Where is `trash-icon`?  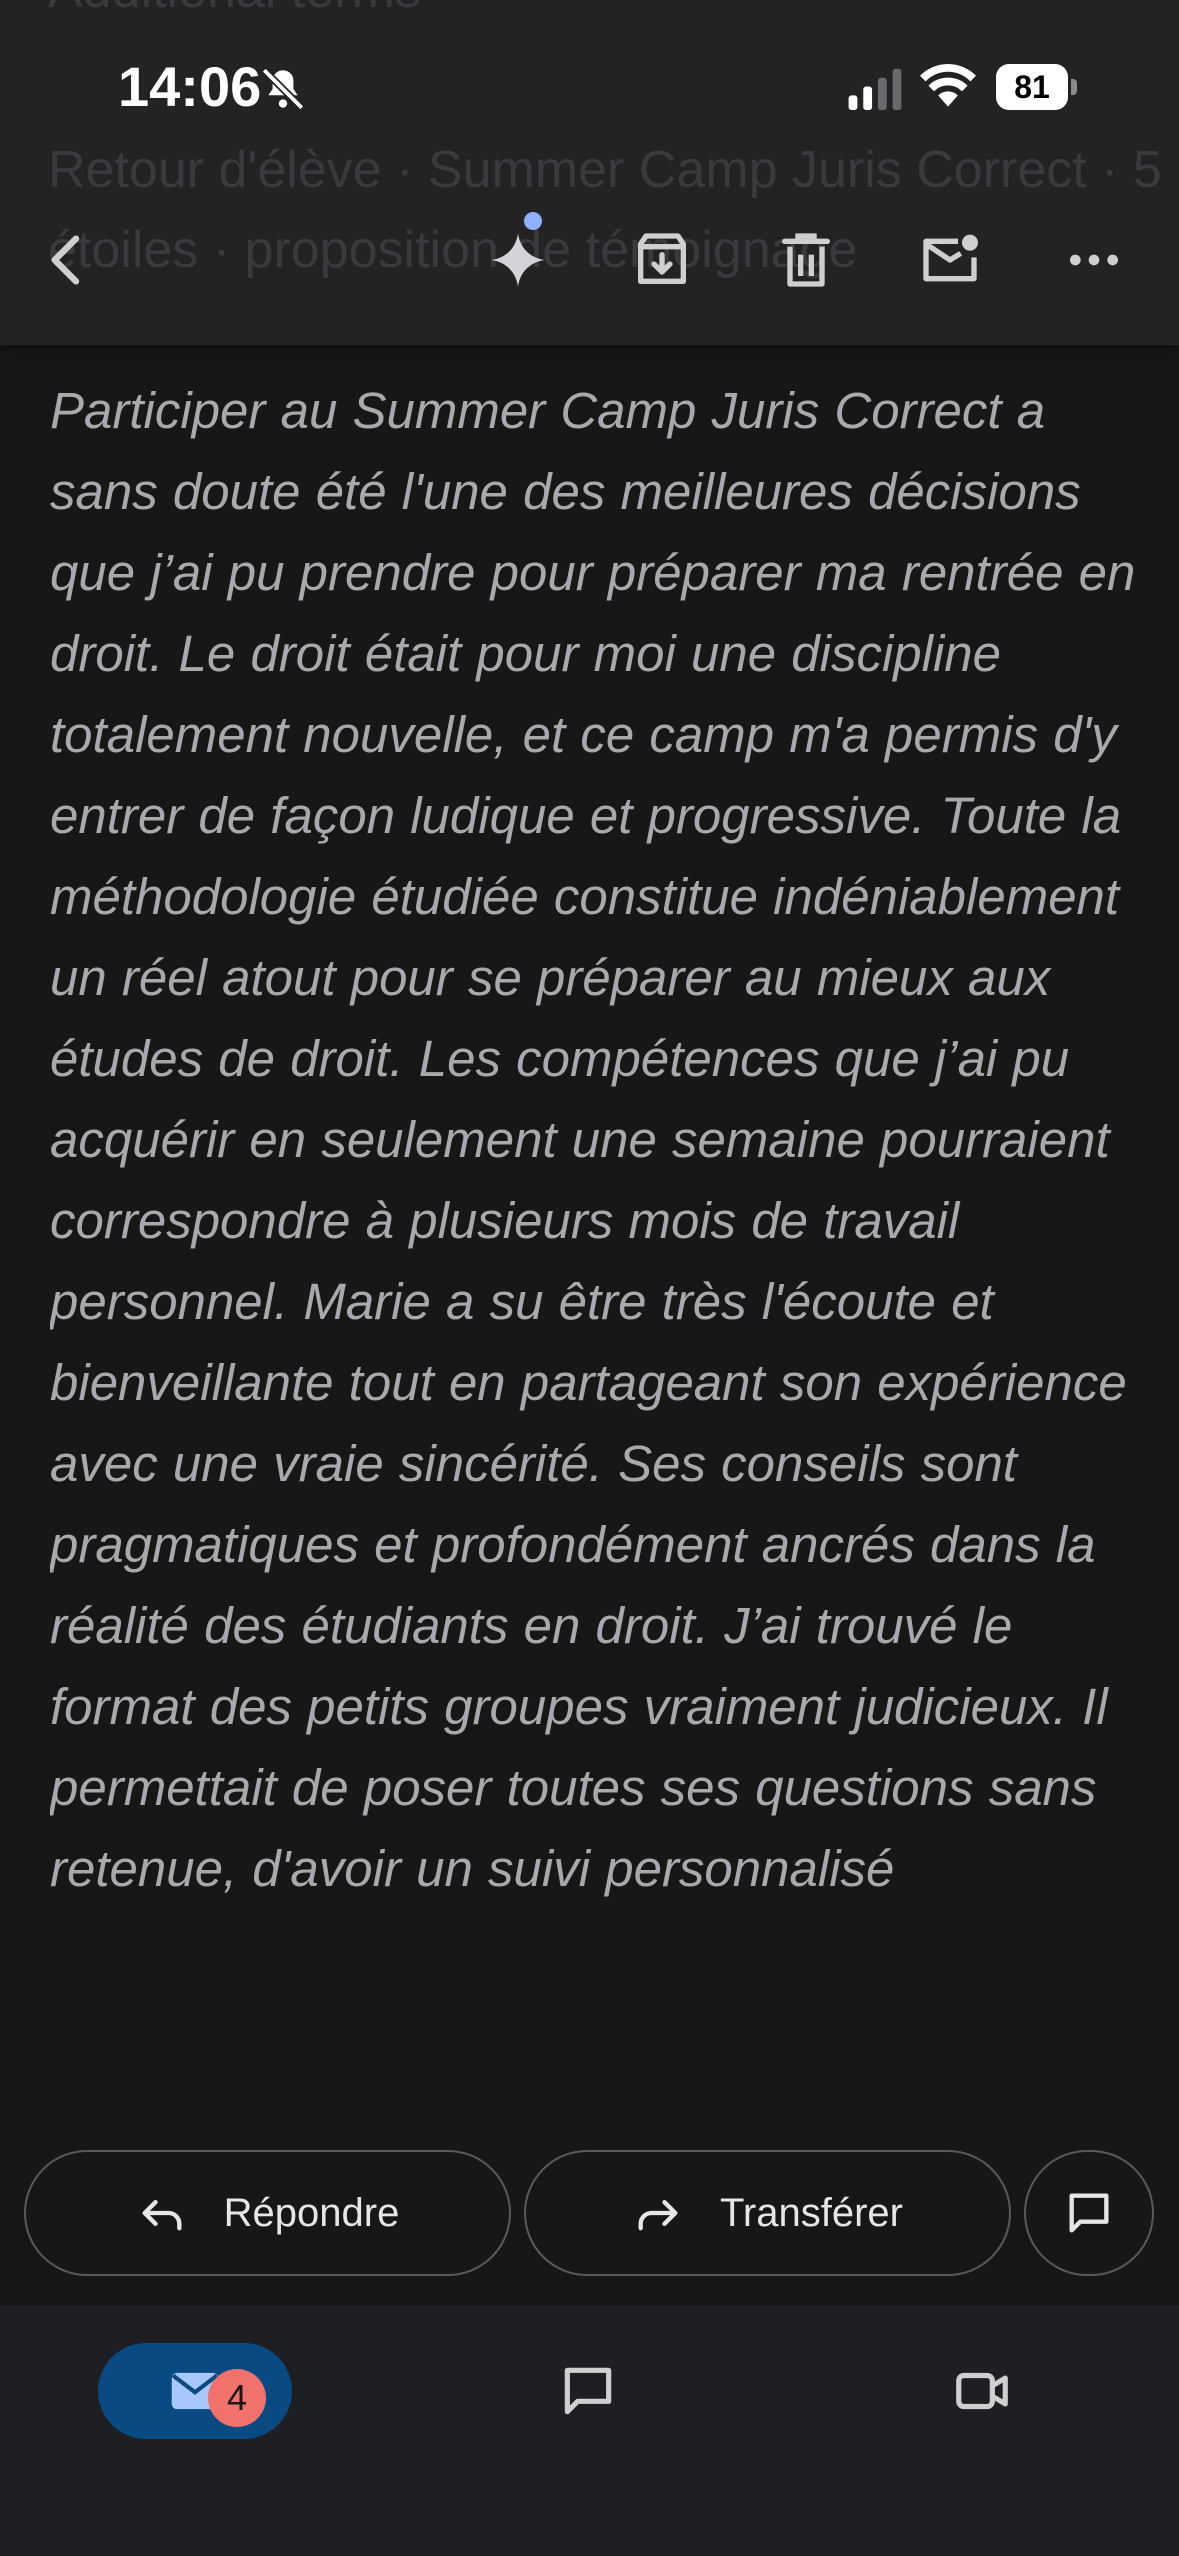
trash-icon is located at coordinates (806, 260).